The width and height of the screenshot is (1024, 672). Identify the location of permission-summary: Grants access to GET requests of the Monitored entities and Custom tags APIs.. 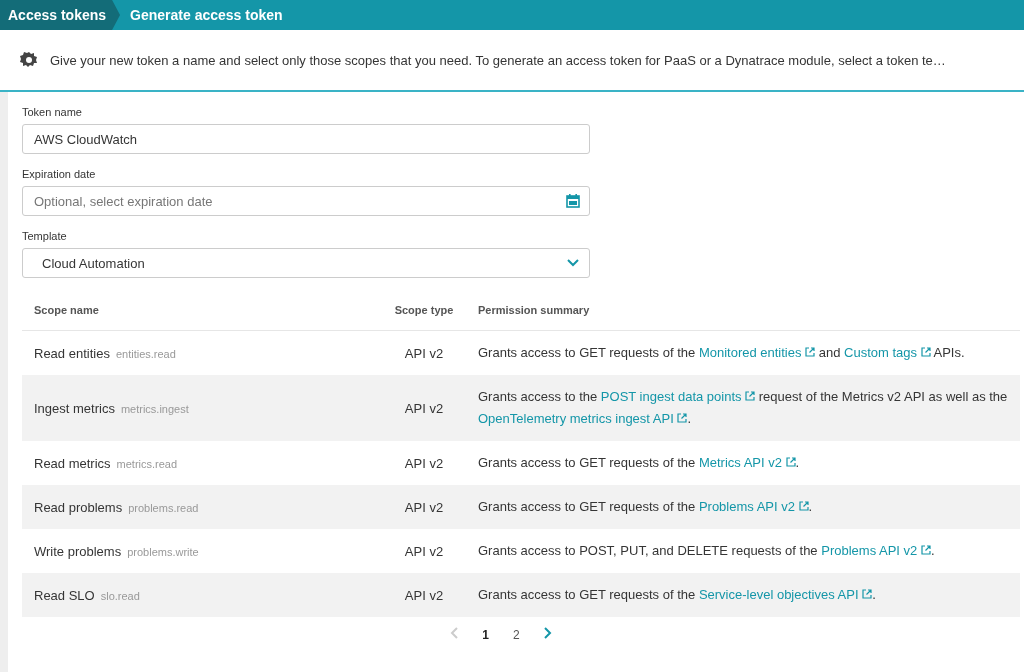
(722, 353).